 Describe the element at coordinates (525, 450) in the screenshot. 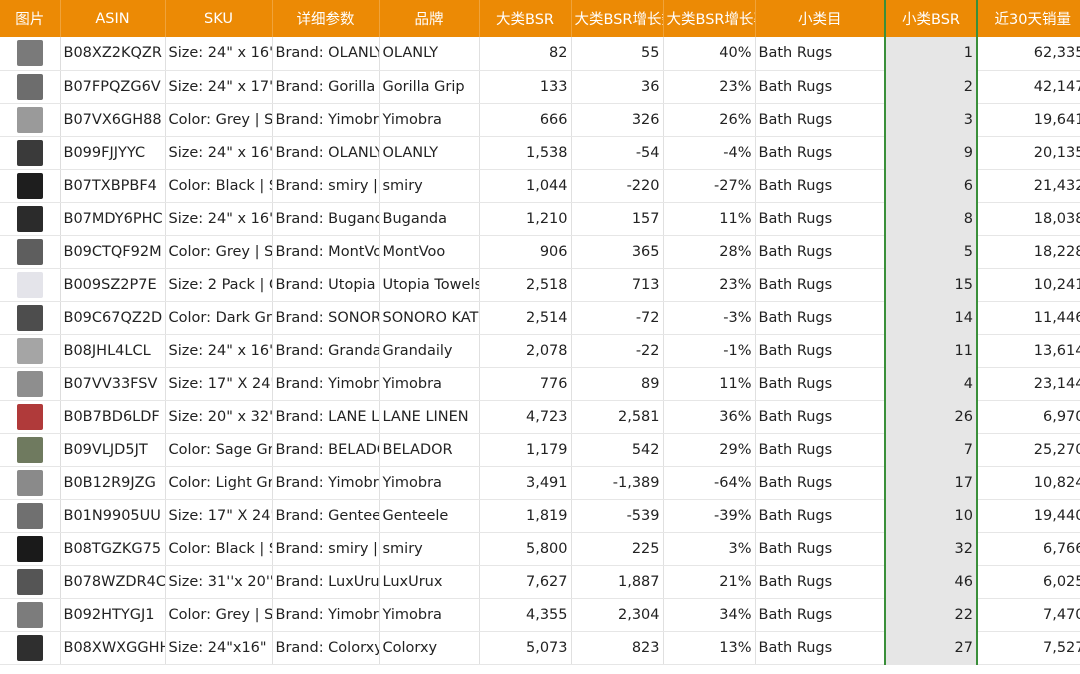

I see `cell-bsr: 1,179` at that location.